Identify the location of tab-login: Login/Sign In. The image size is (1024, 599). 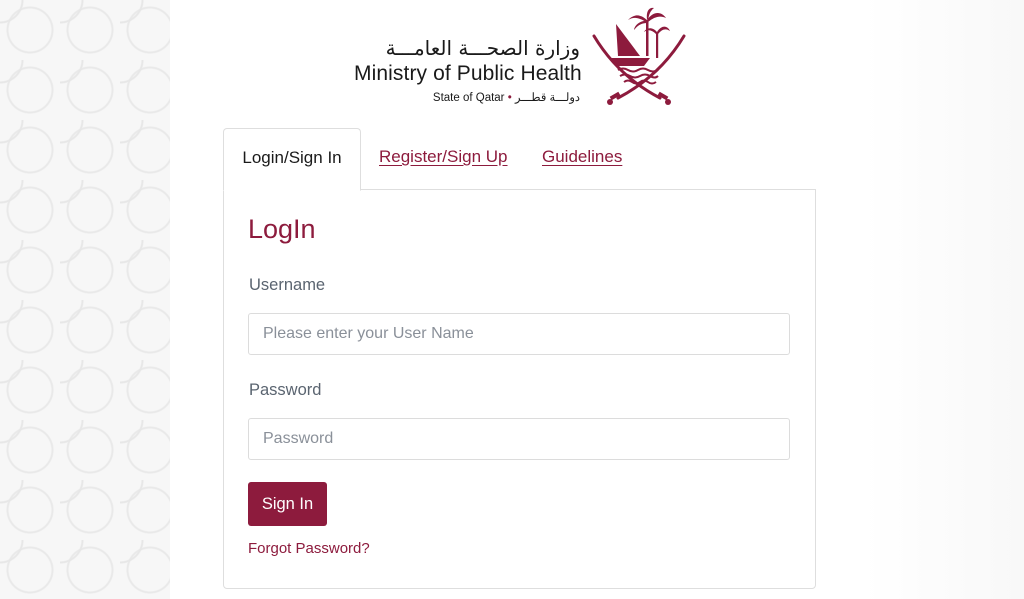
(292, 159).